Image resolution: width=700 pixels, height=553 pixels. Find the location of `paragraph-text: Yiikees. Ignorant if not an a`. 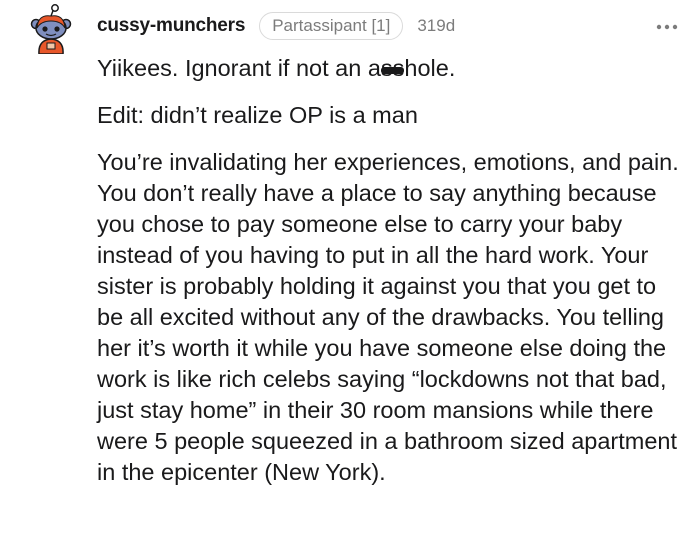

paragraph-text: Yiikees. Ignorant if not an a is located at coordinates (239, 68).